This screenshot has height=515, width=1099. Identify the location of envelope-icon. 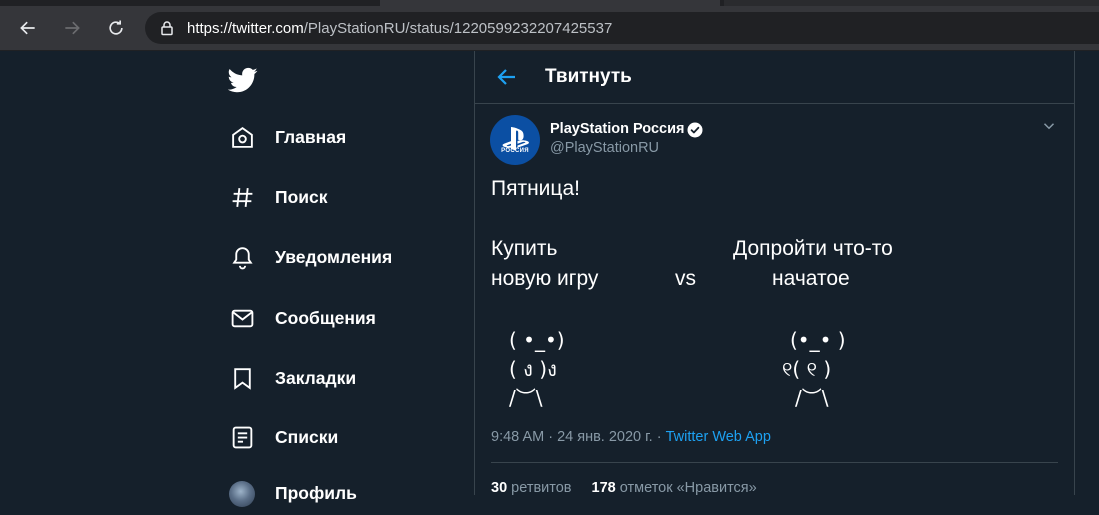
(242, 318).